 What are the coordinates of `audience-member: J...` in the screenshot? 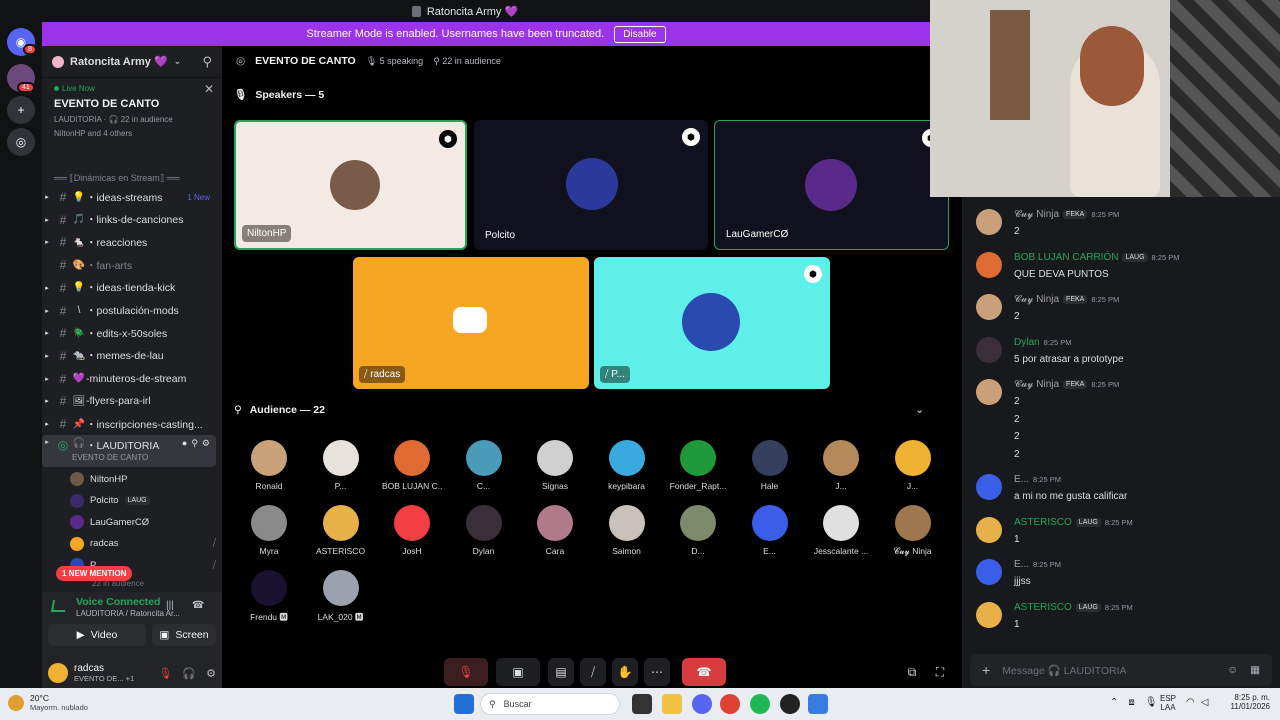 It's located at (841, 465).